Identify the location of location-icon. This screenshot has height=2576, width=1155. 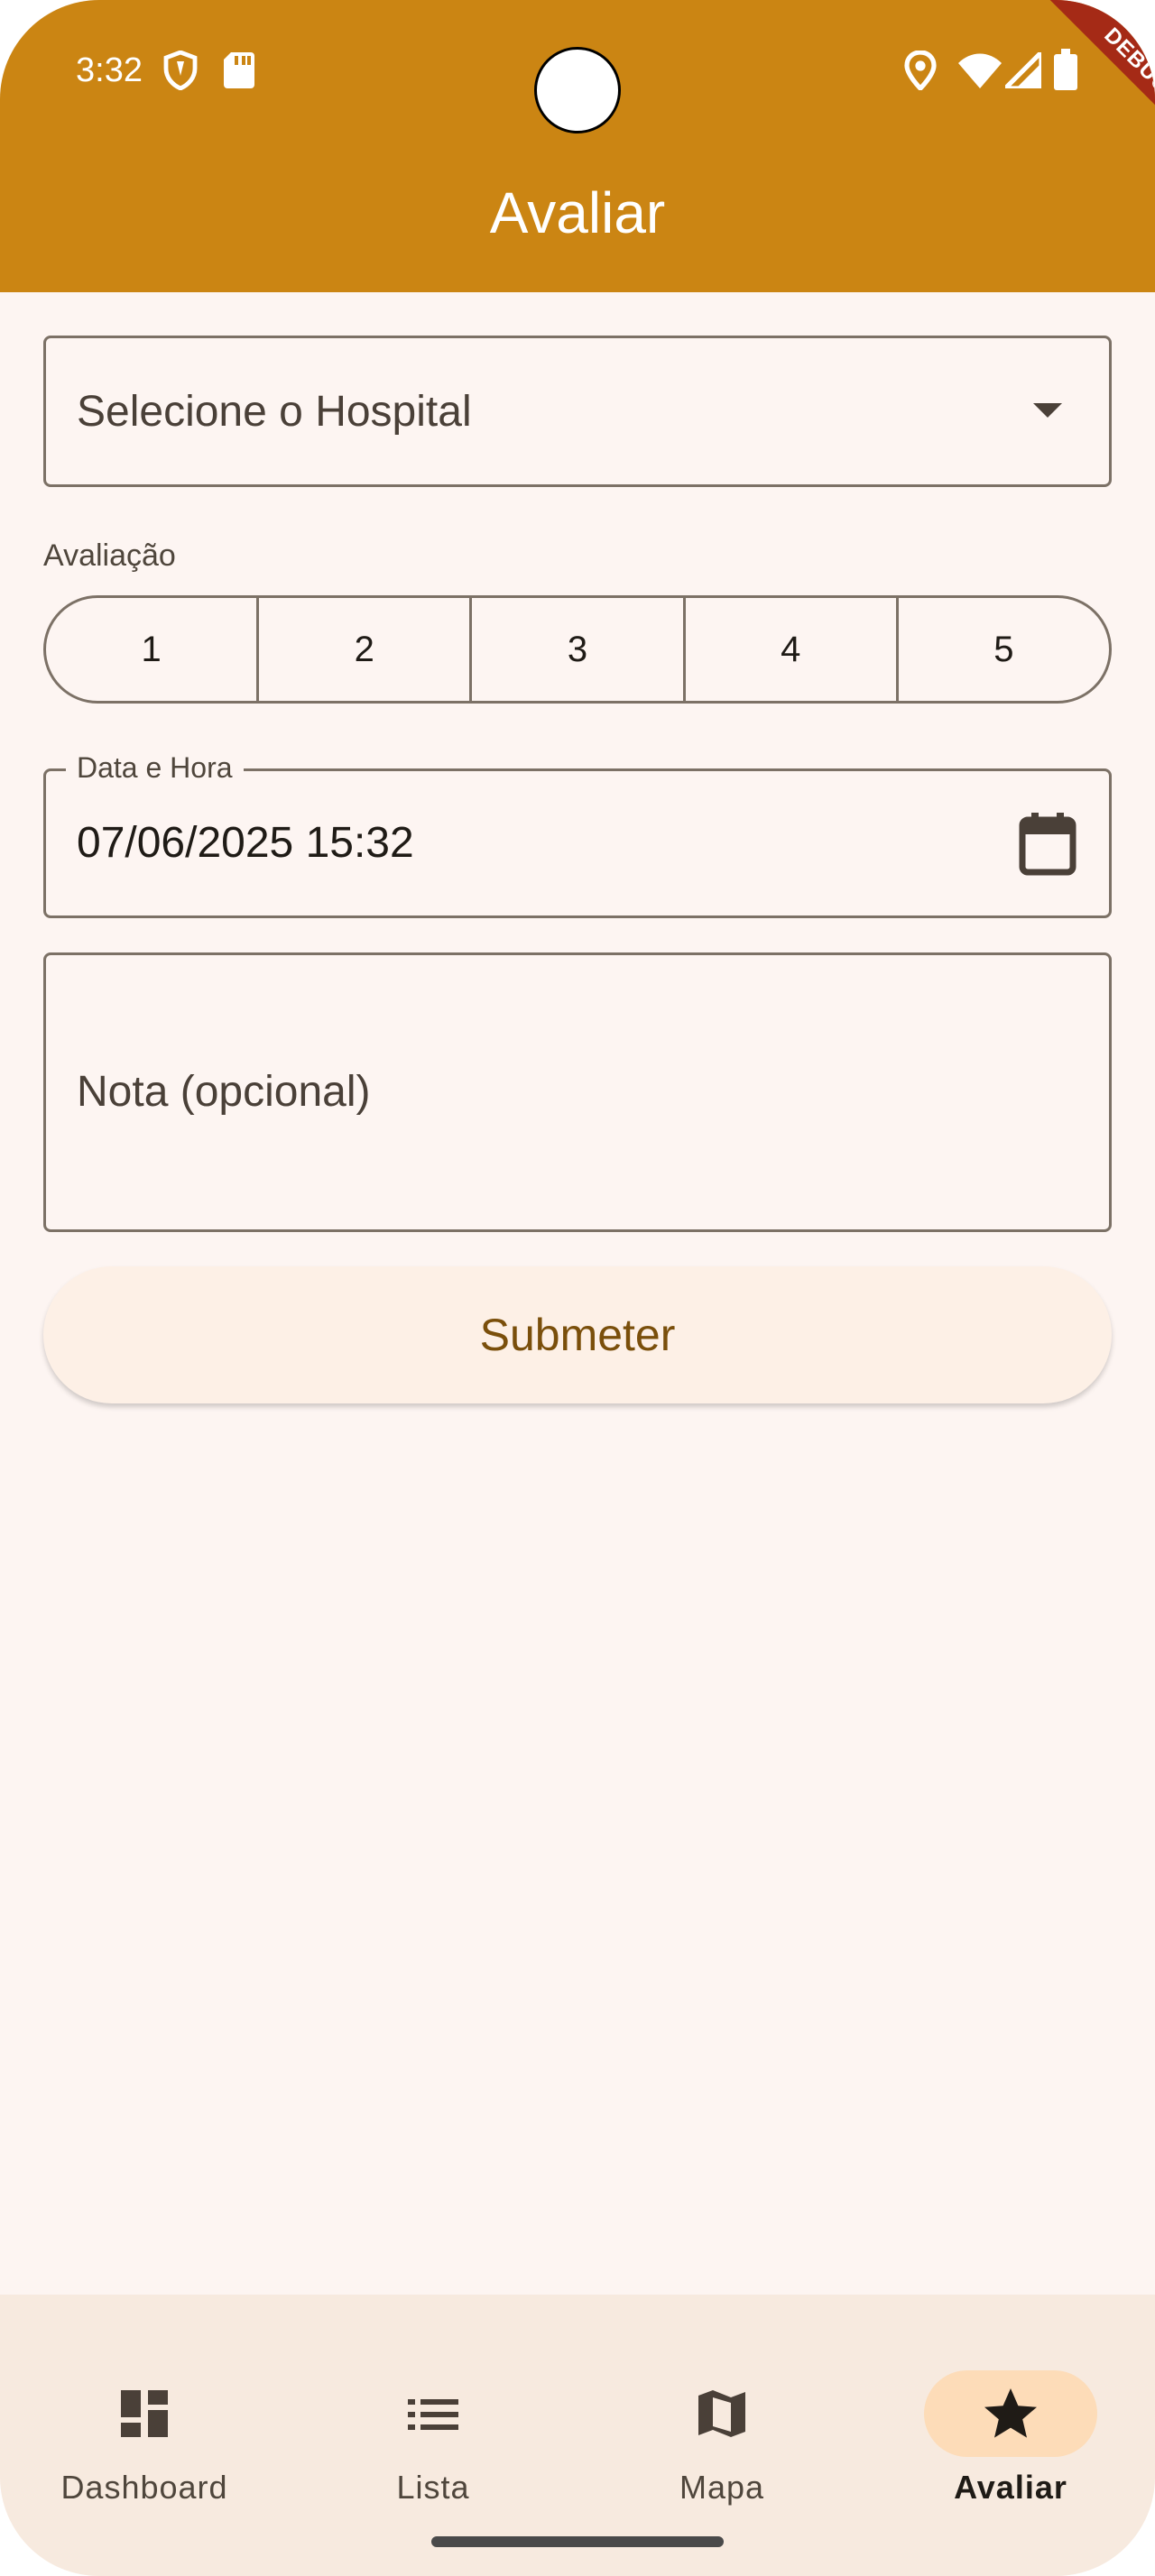
(920, 70).